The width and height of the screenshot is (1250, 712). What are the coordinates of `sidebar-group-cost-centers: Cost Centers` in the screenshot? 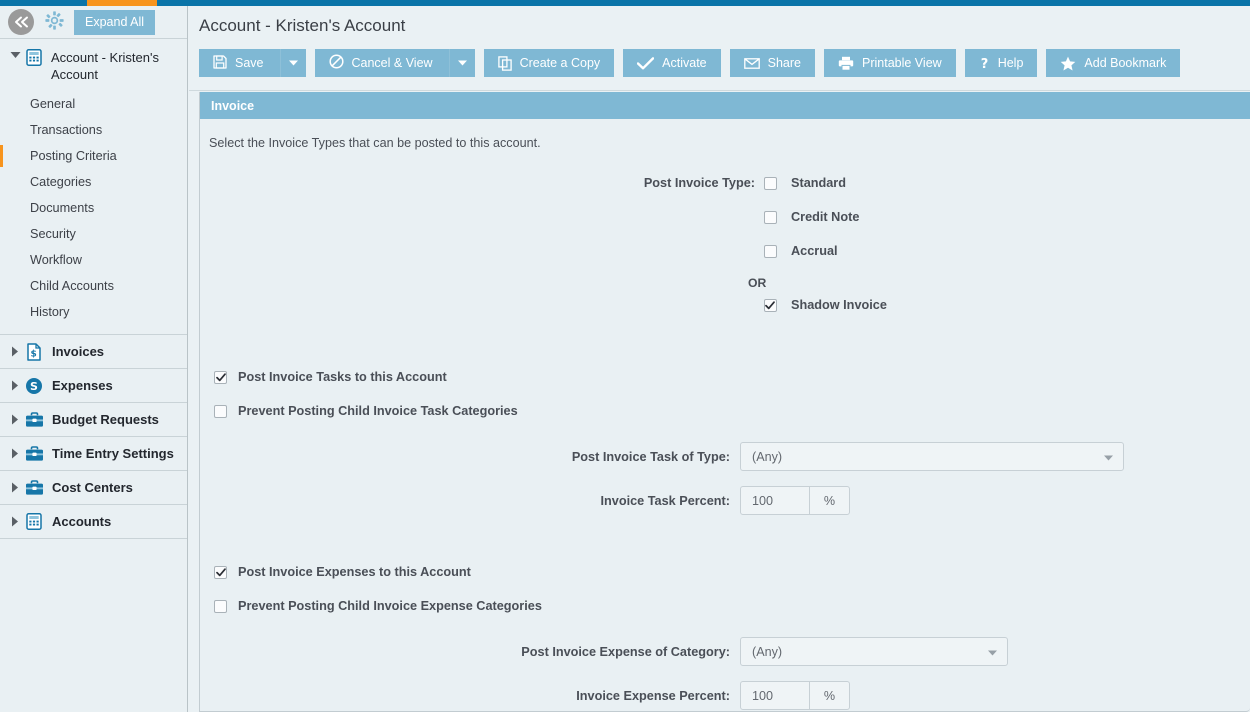 It's located at (93, 488).